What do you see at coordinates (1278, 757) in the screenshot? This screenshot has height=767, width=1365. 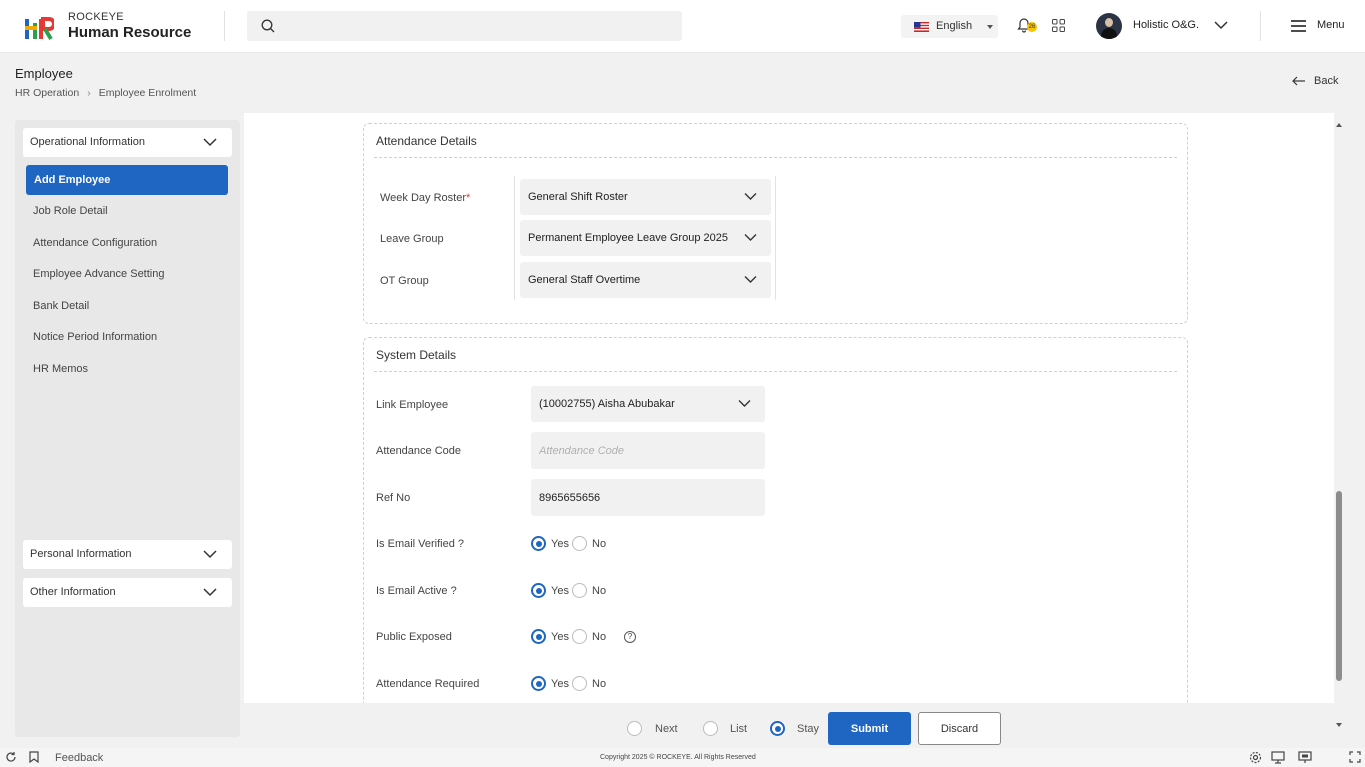 I see `monitor-icon` at bounding box center [1278, 757].